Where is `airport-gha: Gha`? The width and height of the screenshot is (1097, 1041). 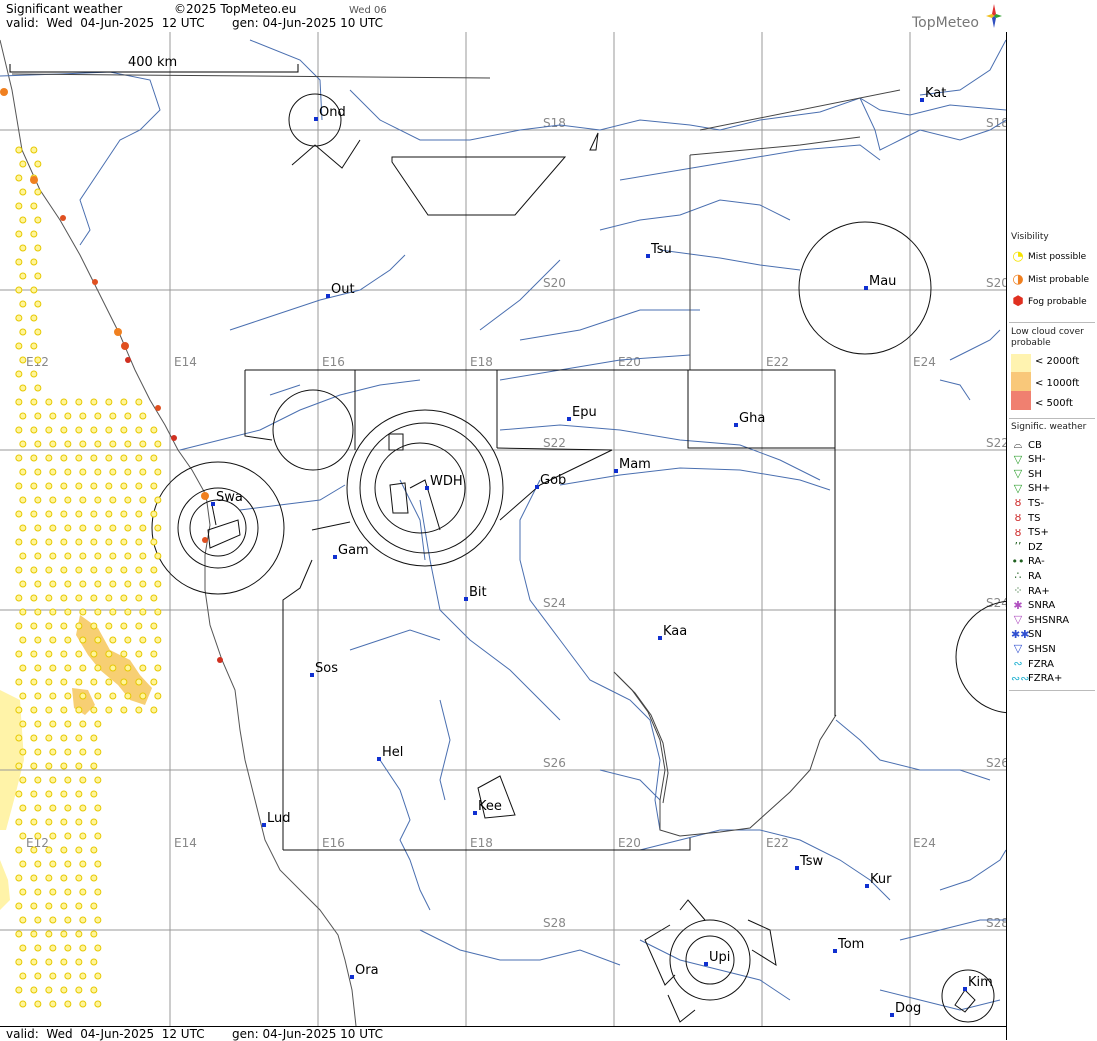
airport-gha: Gha is located at coordinates (749, 419).